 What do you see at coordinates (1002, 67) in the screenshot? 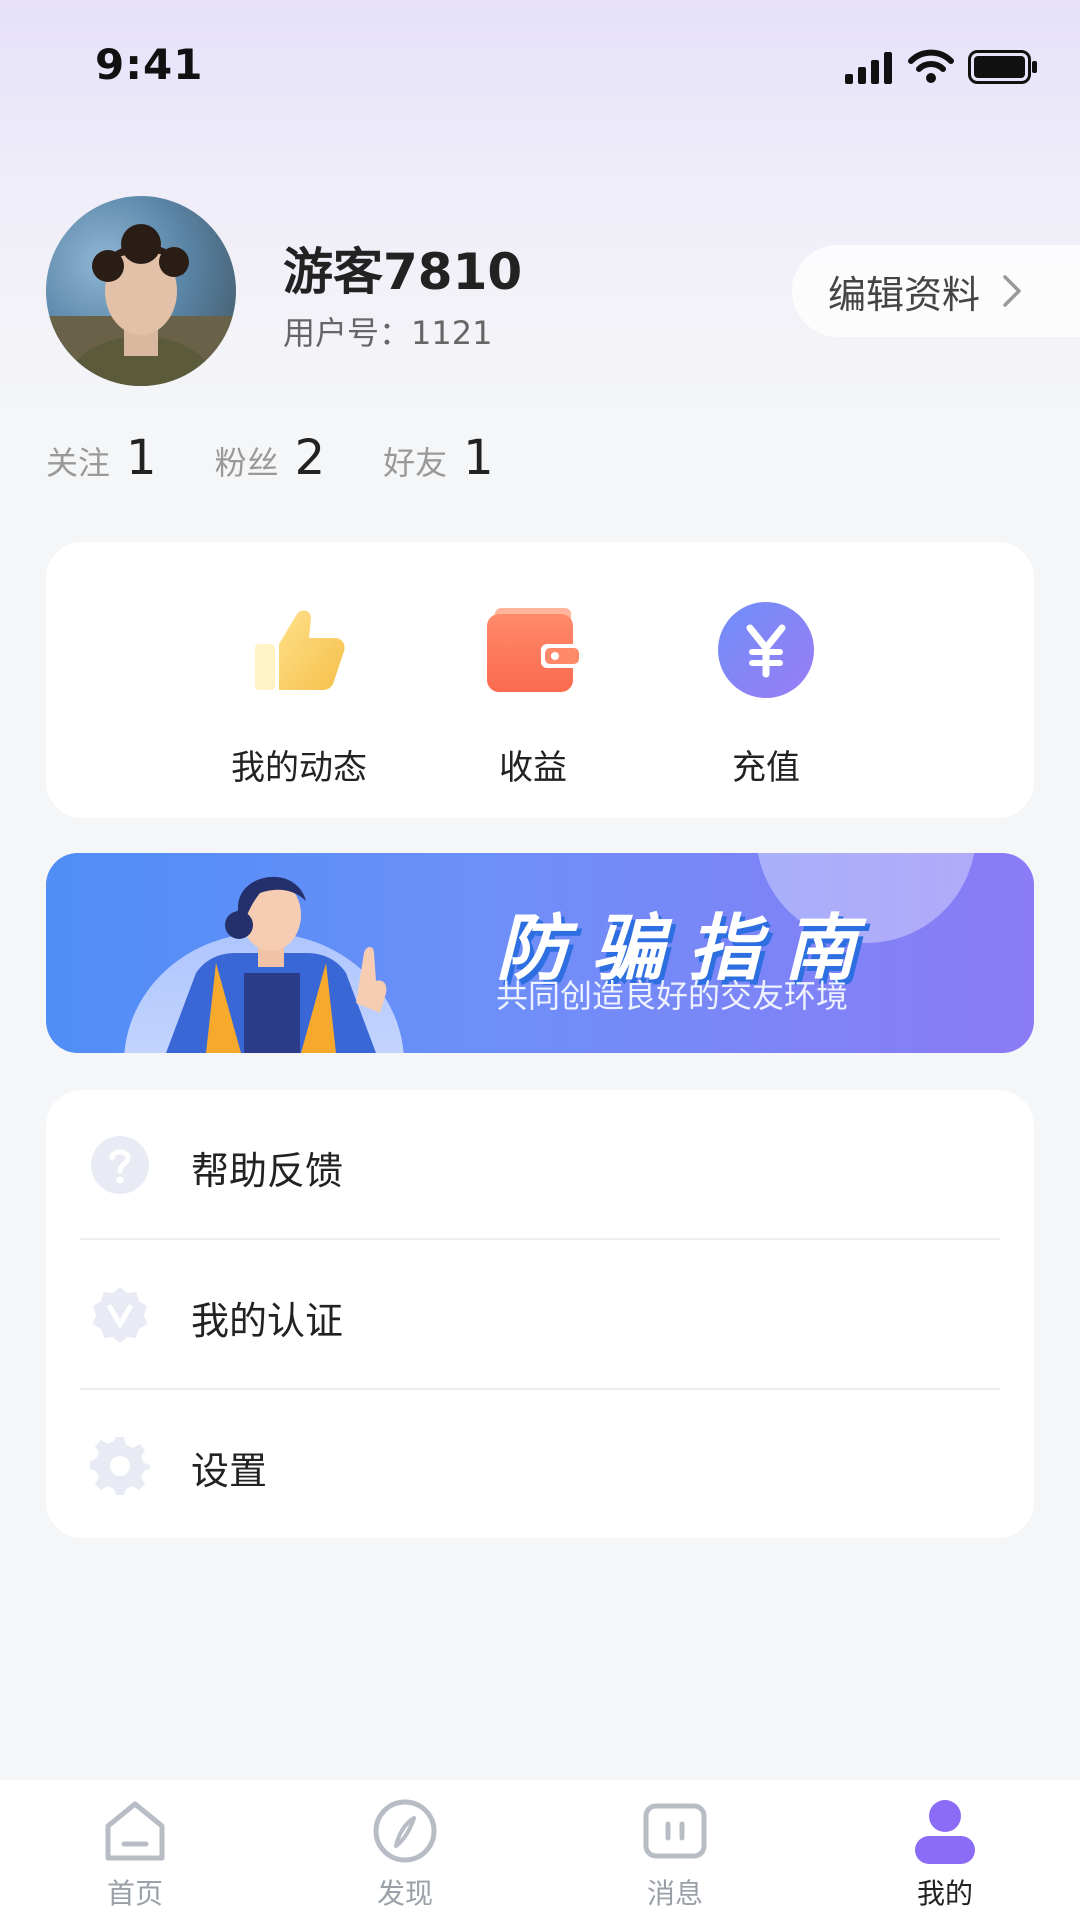
I see `battery-icon` at bounding box center [1002, 67].